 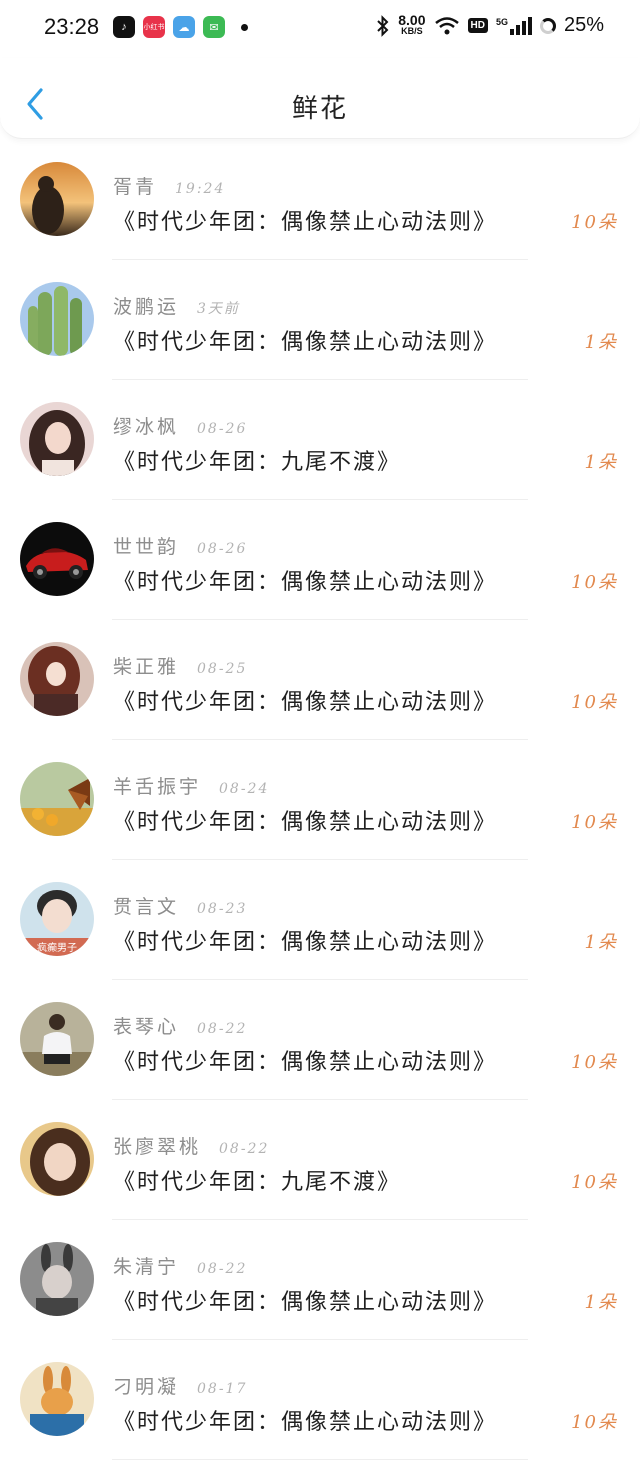 I want to click on gift-time: 19:24, so click(x=200, y=189).